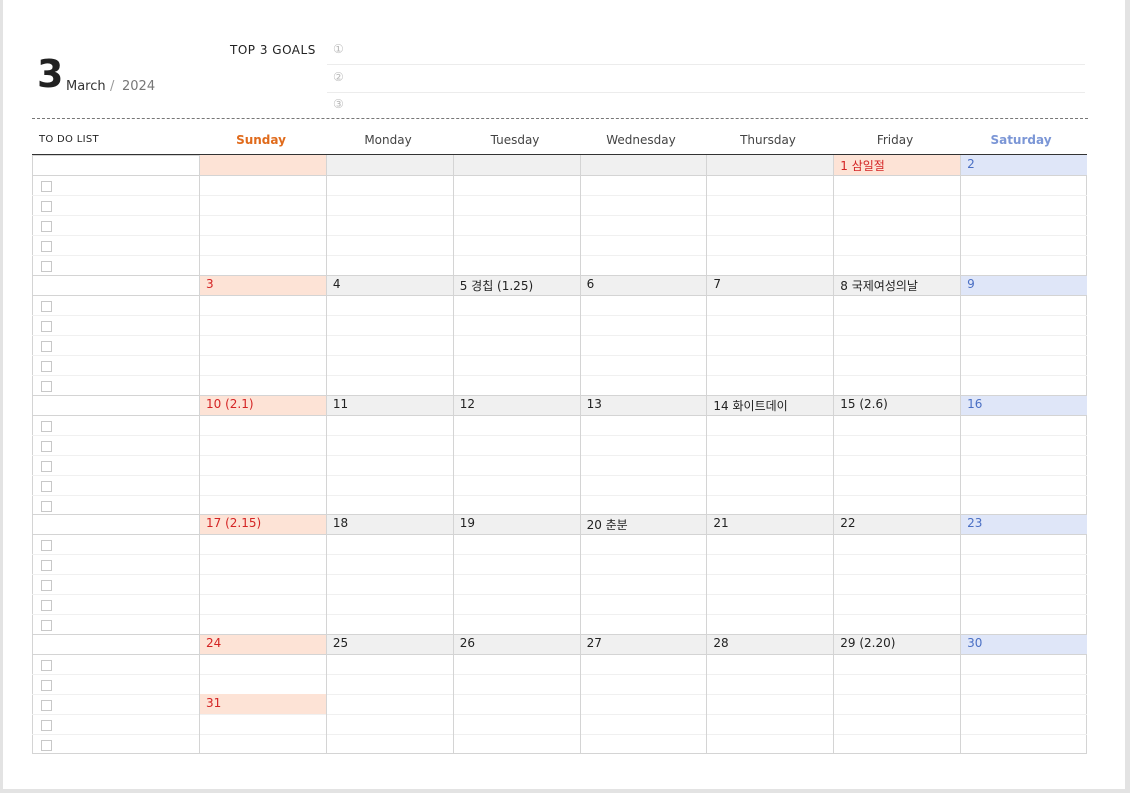  What do you see at coordinates (1023, 524) in the screenshot?
I see `day-header-cell: 23` at bounding box center [1023, 524].